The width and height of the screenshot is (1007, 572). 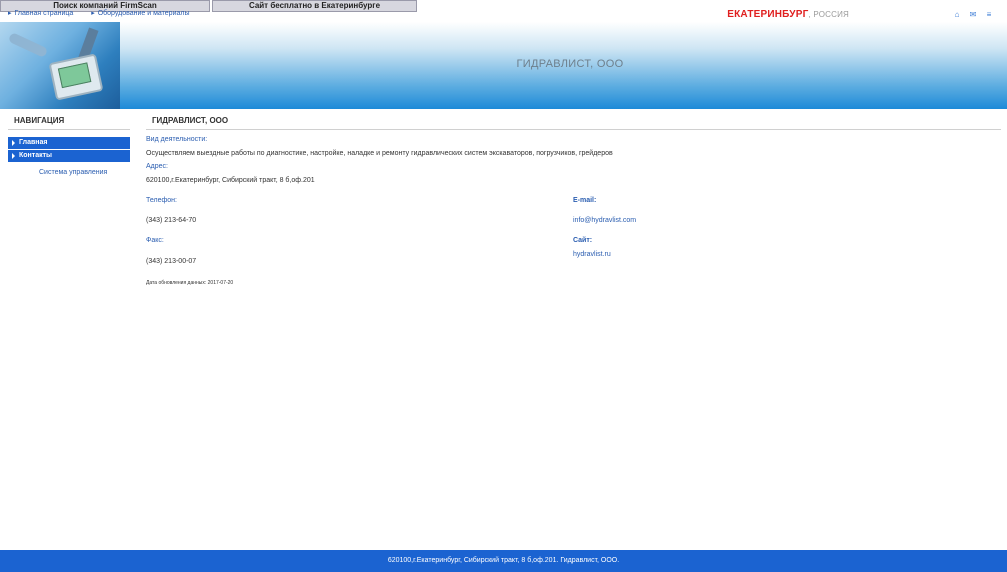 What do you see at coordinates (583, 240) in the screenshot?
I see `site-label: Сайт:` at bounding box center [583, 240].